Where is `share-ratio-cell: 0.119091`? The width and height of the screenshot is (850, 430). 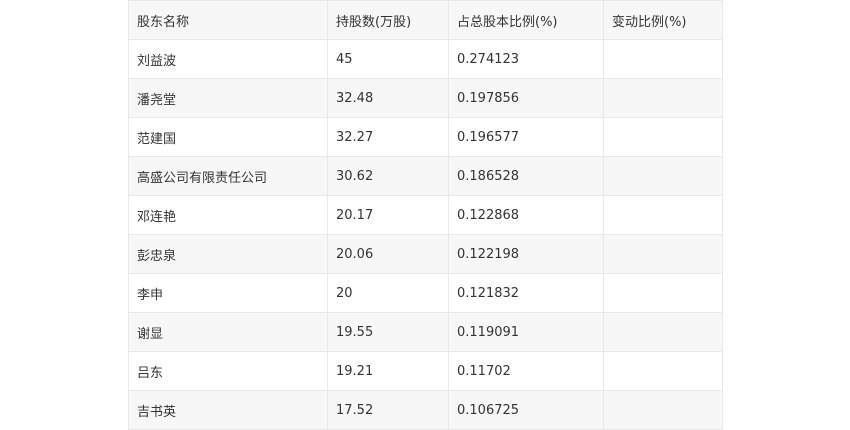 share-ratio-cell: 0.119091 is located at coordinates (526, 332).